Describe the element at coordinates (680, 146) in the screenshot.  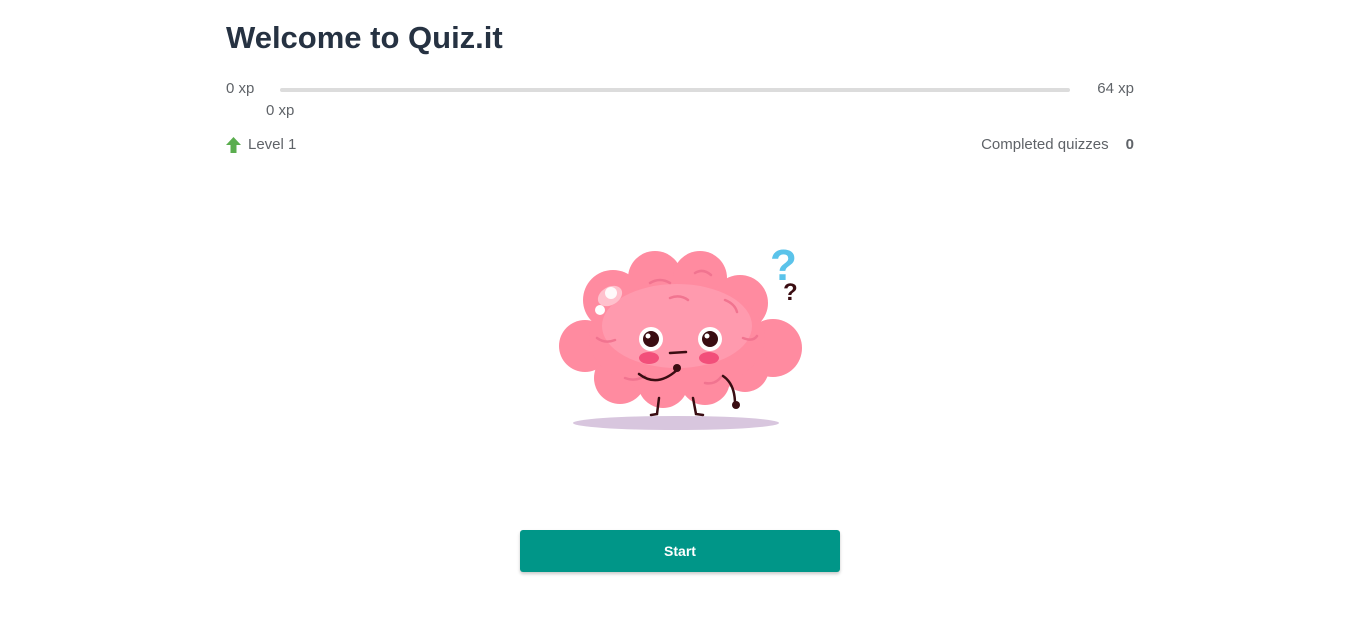
I see `stats-row: Level 1 Completed quizzes 0` at that location.